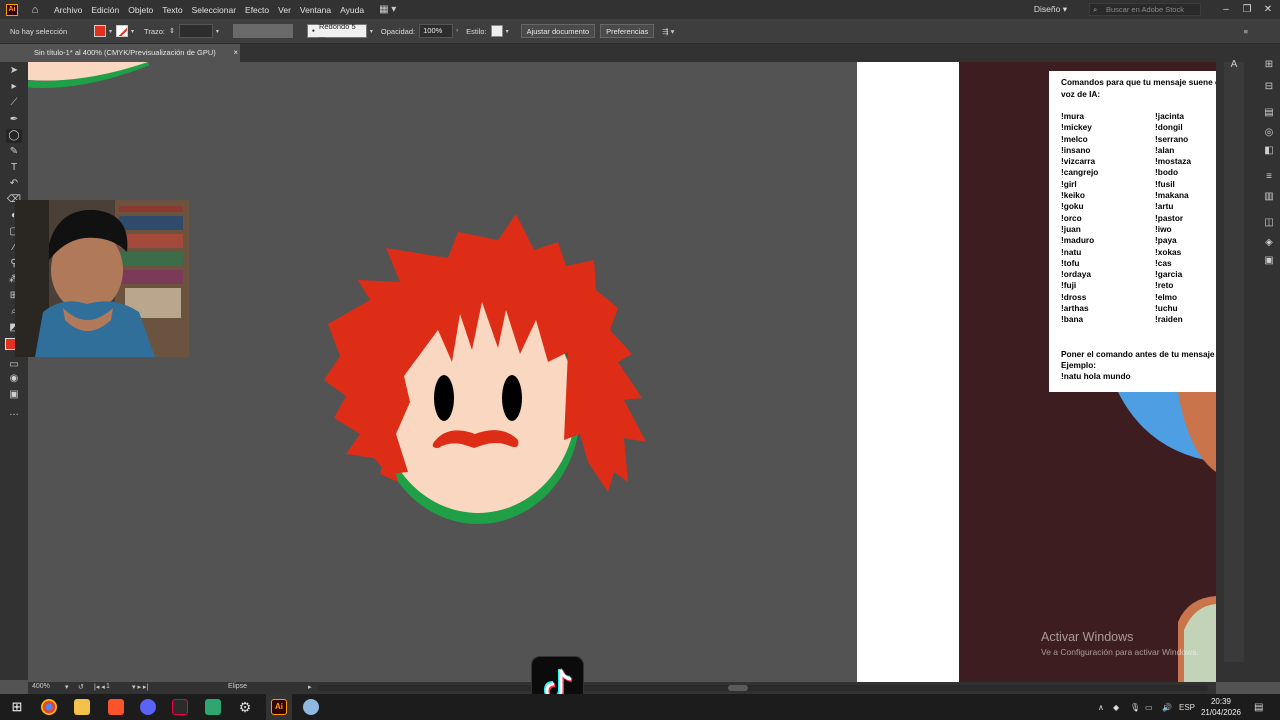 This screenshot has width=1280, height=720. I want to click on windows-start-icon: ⊞, so click(17, 707).